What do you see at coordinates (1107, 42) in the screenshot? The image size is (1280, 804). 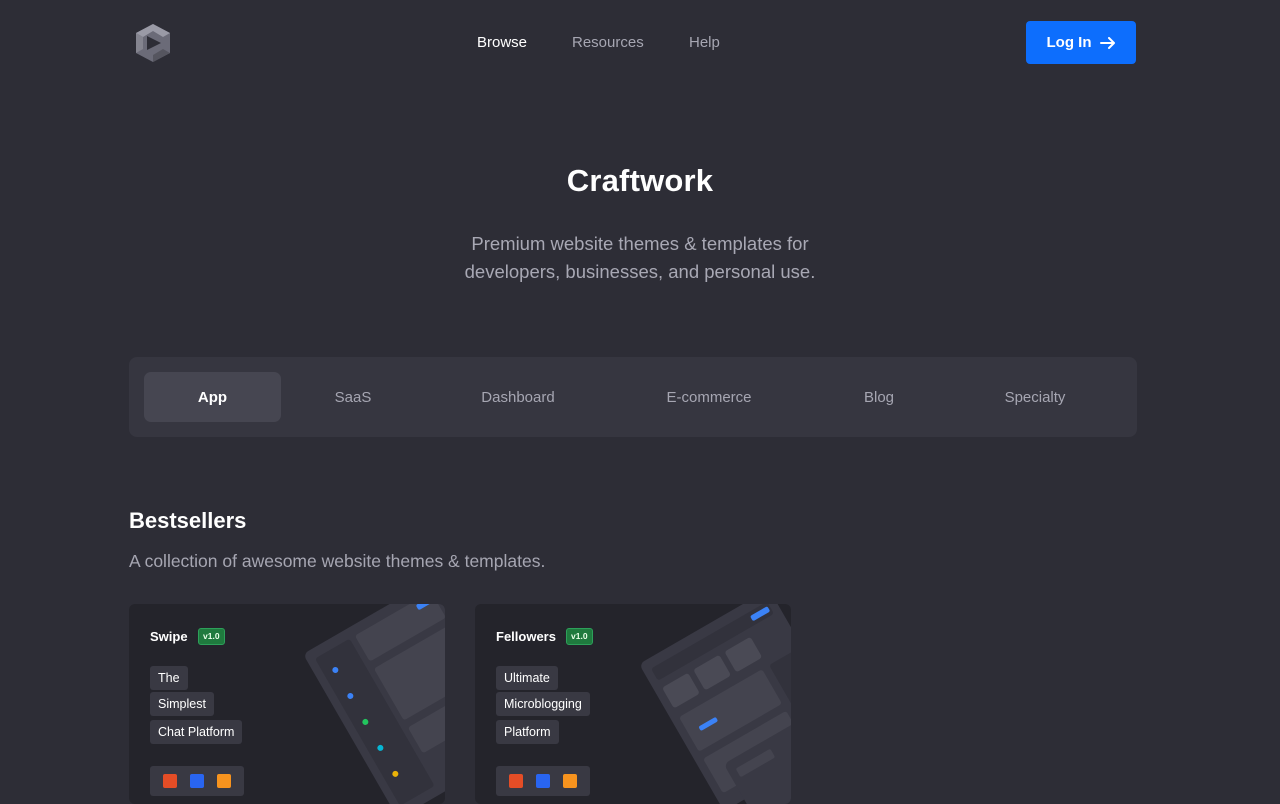 I see `arrow-right-icon` at bounding box center [1107, 42].